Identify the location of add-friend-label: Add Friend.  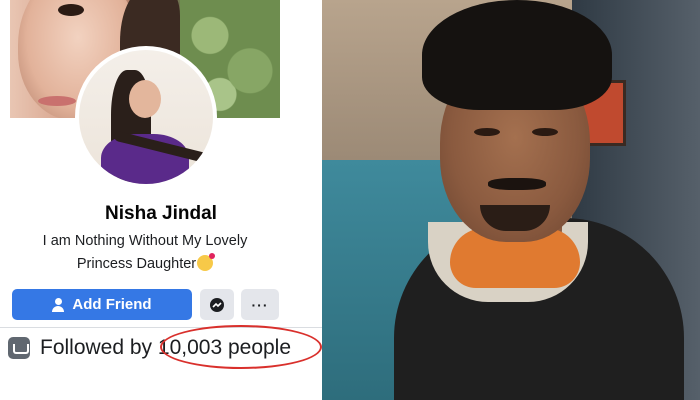
(112, 304).